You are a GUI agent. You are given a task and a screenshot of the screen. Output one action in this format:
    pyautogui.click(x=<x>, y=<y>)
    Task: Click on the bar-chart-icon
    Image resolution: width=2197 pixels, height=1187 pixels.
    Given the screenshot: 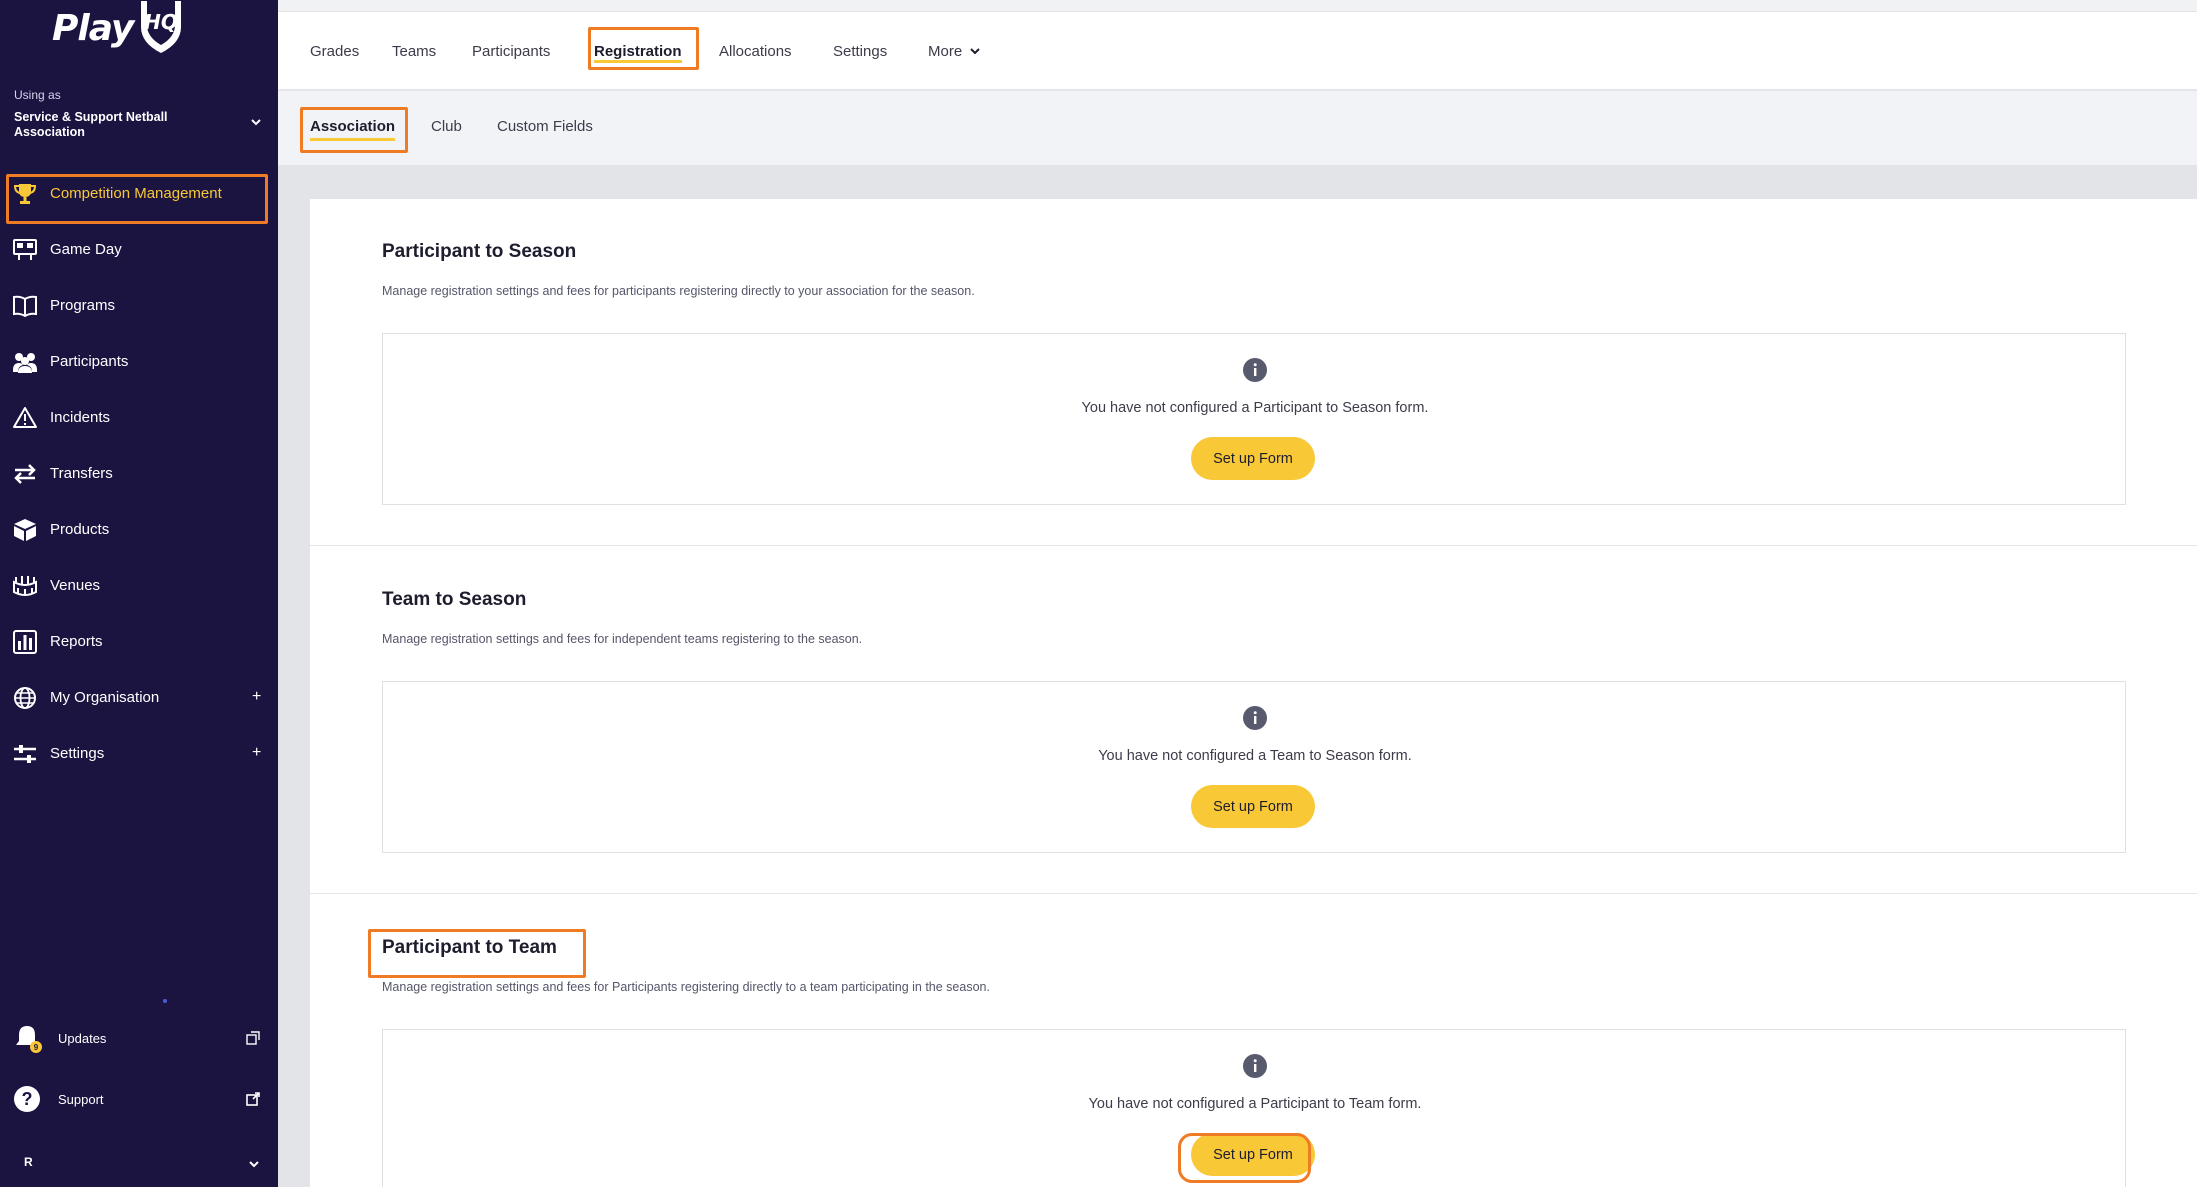 What is the action you would take?
    pyautogui.click(x=25, y=642)
    